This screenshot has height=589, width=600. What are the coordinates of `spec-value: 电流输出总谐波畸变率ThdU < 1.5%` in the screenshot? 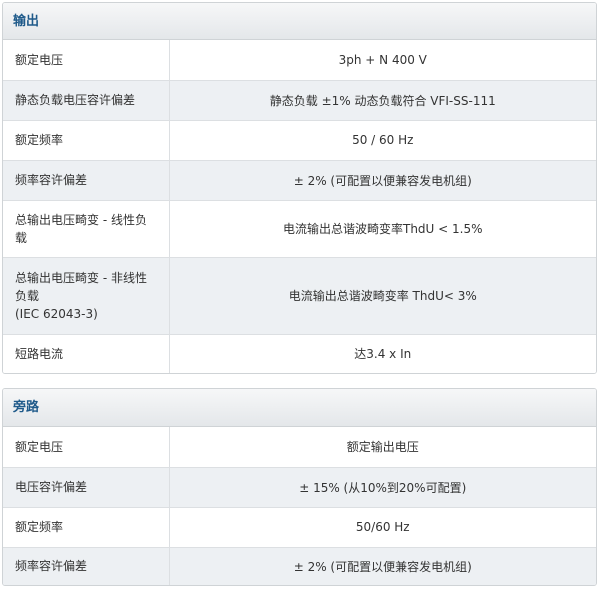 It's located at (382, 228).